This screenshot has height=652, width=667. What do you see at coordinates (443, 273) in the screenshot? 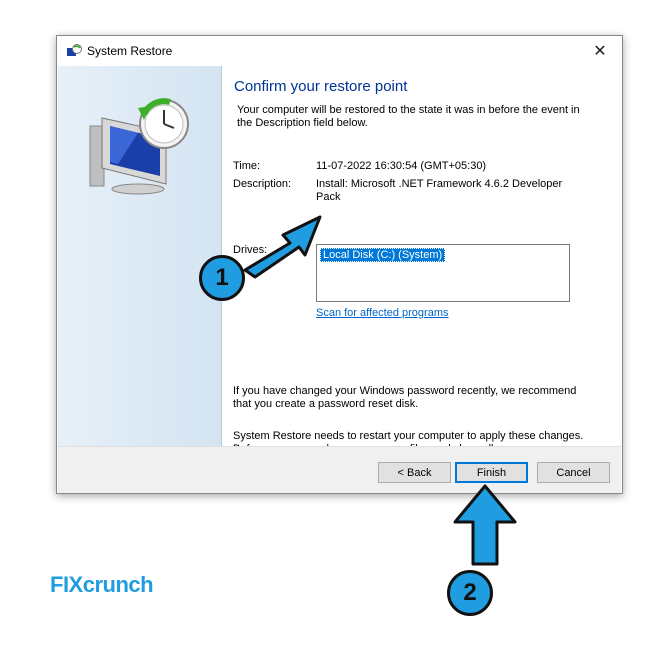
I see `drives-list: Local Disk (C:) (System)` at bounding box center [443, 273].